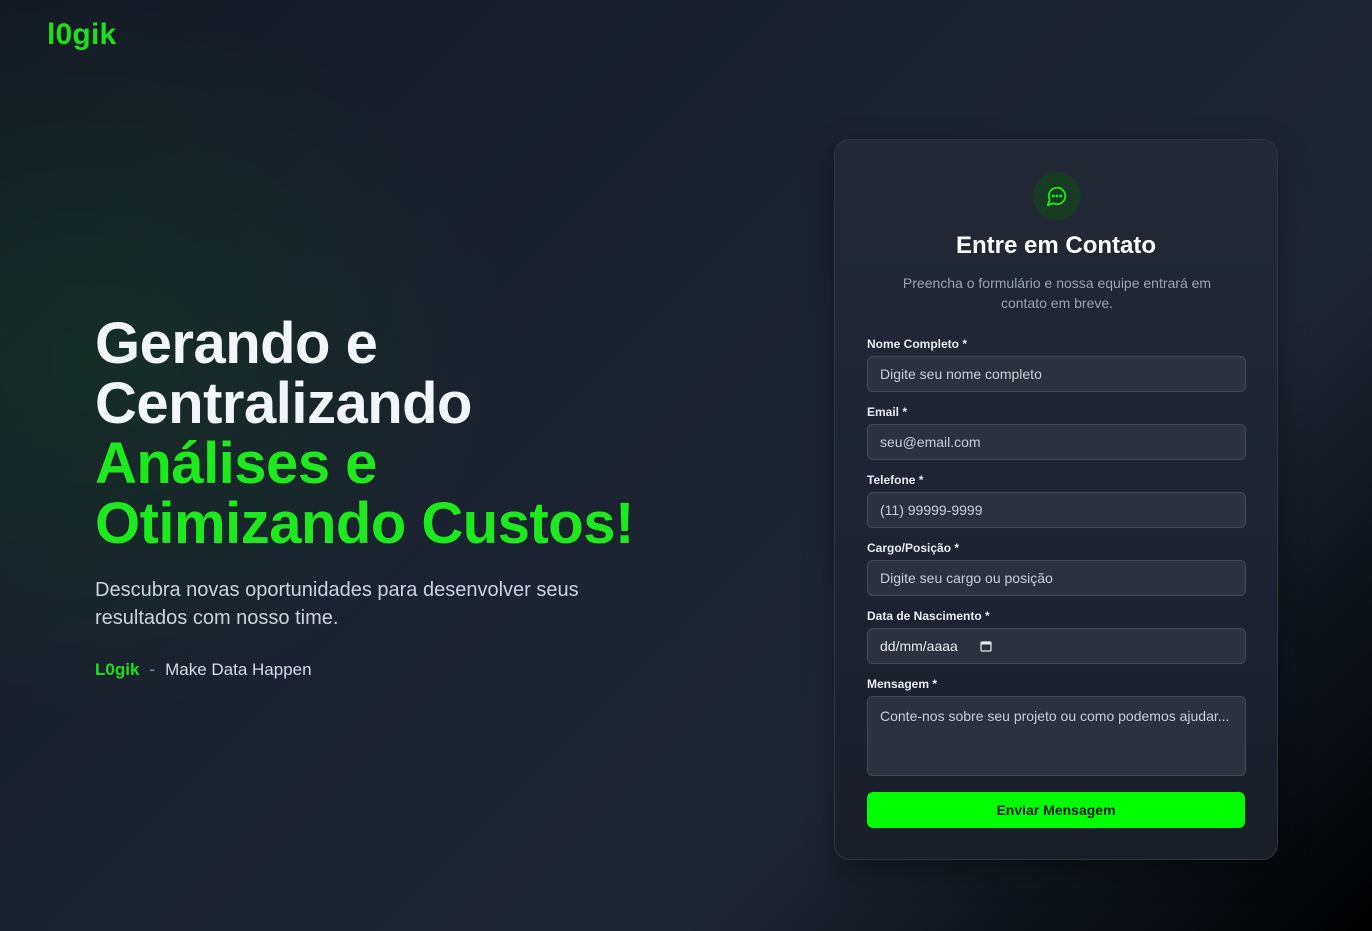  I want to click on chat-bubble-icon, so click(1057, 196).